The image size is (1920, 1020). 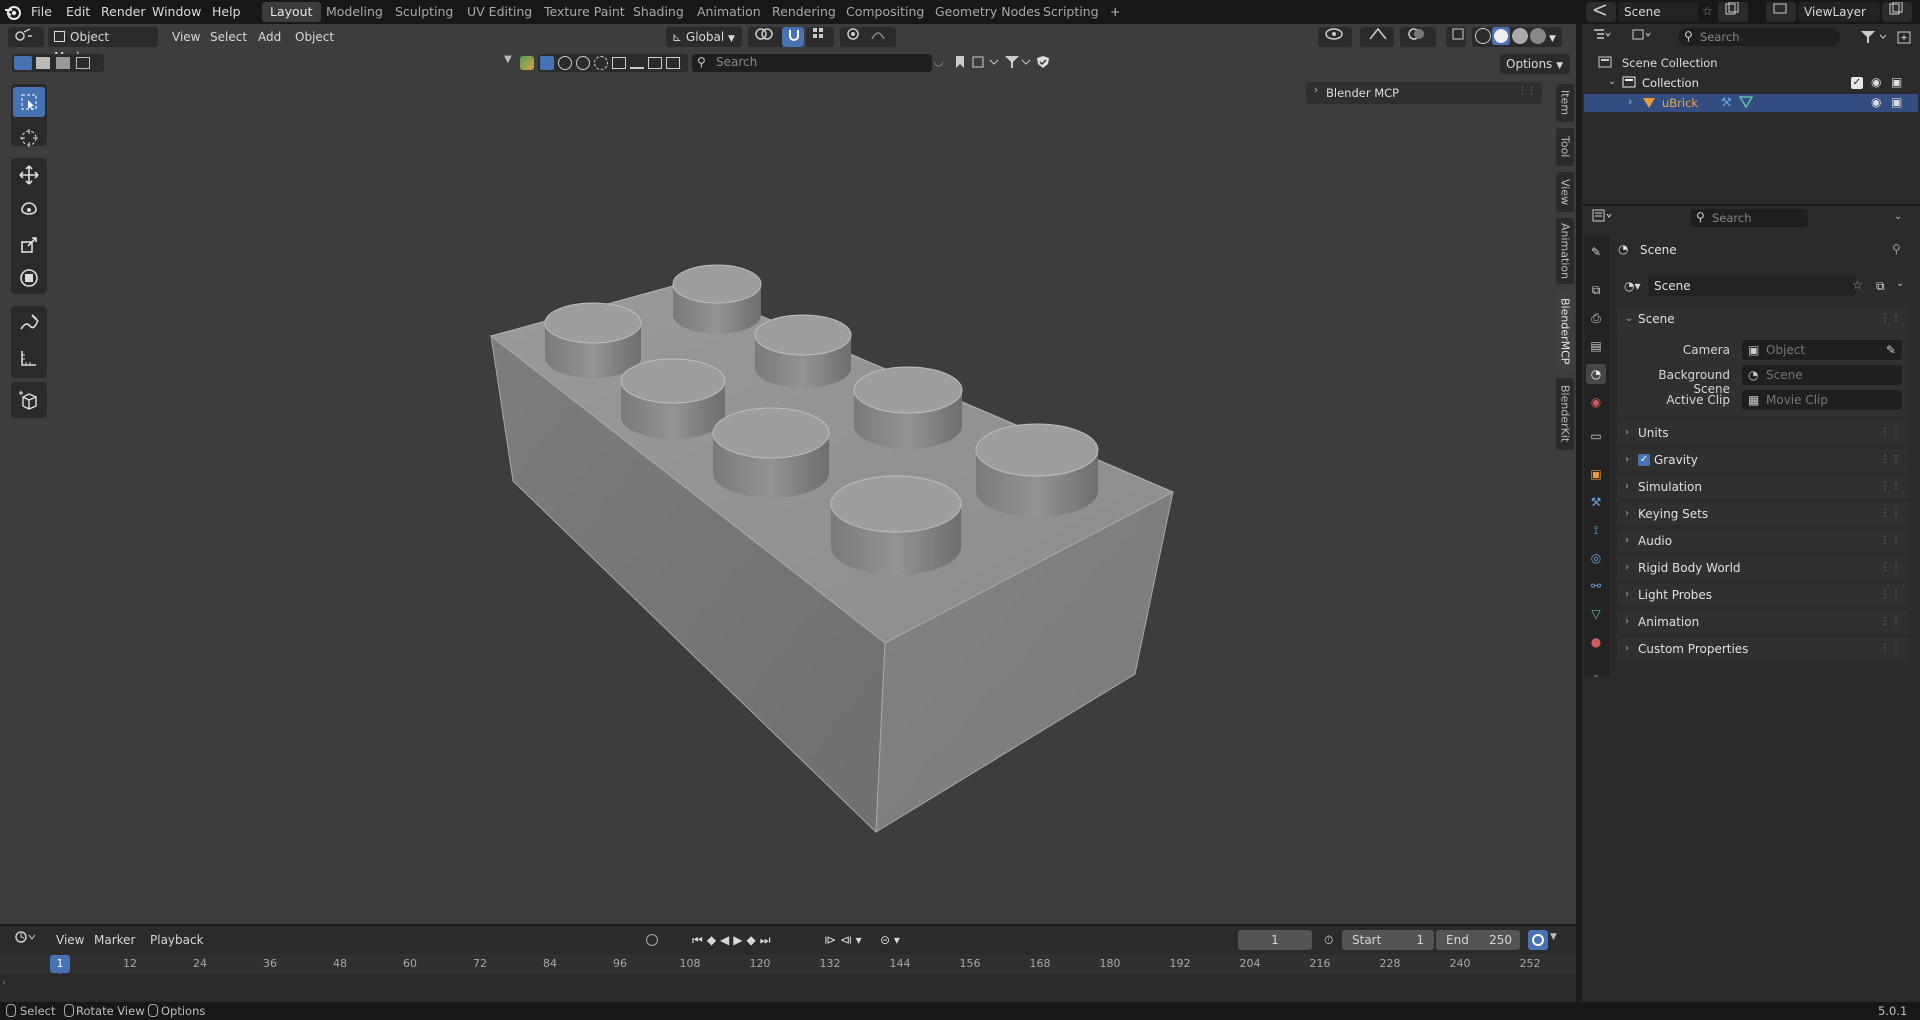 I want to click on object-properties-icon: ▣, so click(x=1596, y=474).